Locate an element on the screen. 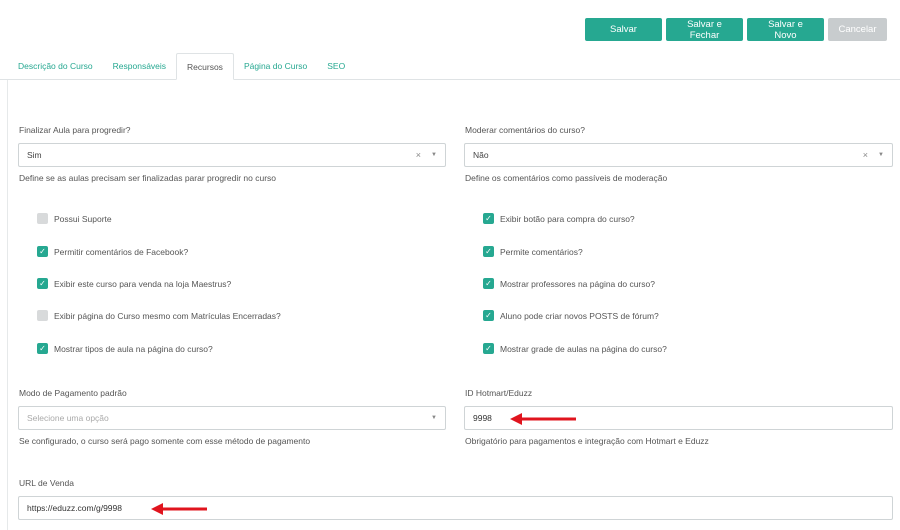  moderate-select: Não × ▼ is located at coordinates (678, 155).